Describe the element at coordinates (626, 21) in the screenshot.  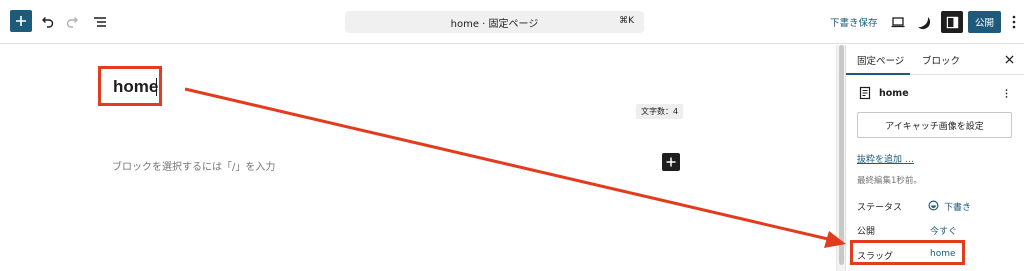
I see `command-shortcut: ⌘K` at that location.